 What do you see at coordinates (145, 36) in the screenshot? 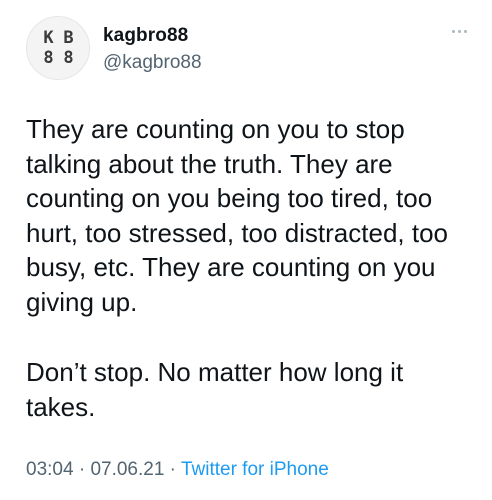
I see `display-name: kagbro88` at bounding box center [145, 36].